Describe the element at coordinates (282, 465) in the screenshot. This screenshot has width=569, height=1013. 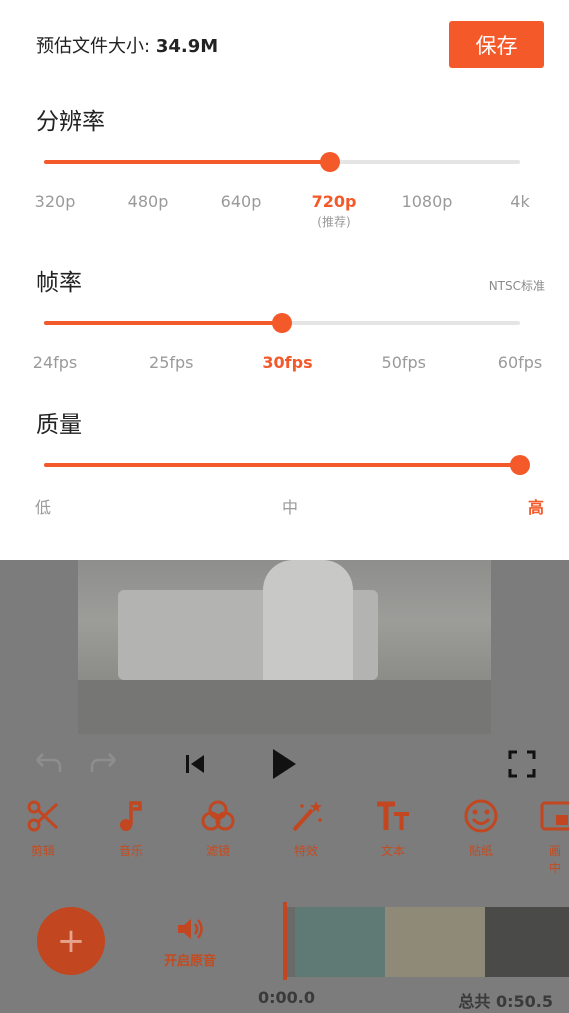
I see `quality-slider-fill` at that location.